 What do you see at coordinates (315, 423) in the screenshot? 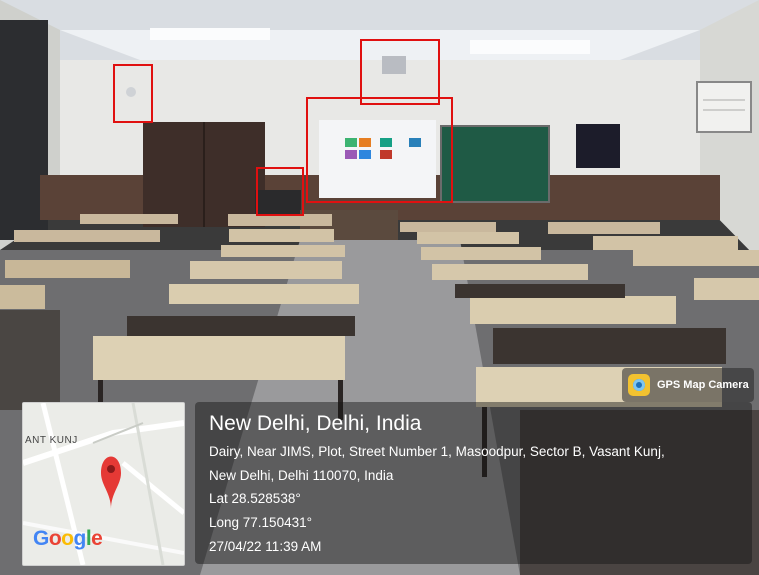
I see `location-title: New Delhi, Delhi, India` at bounding box center [315, 423].